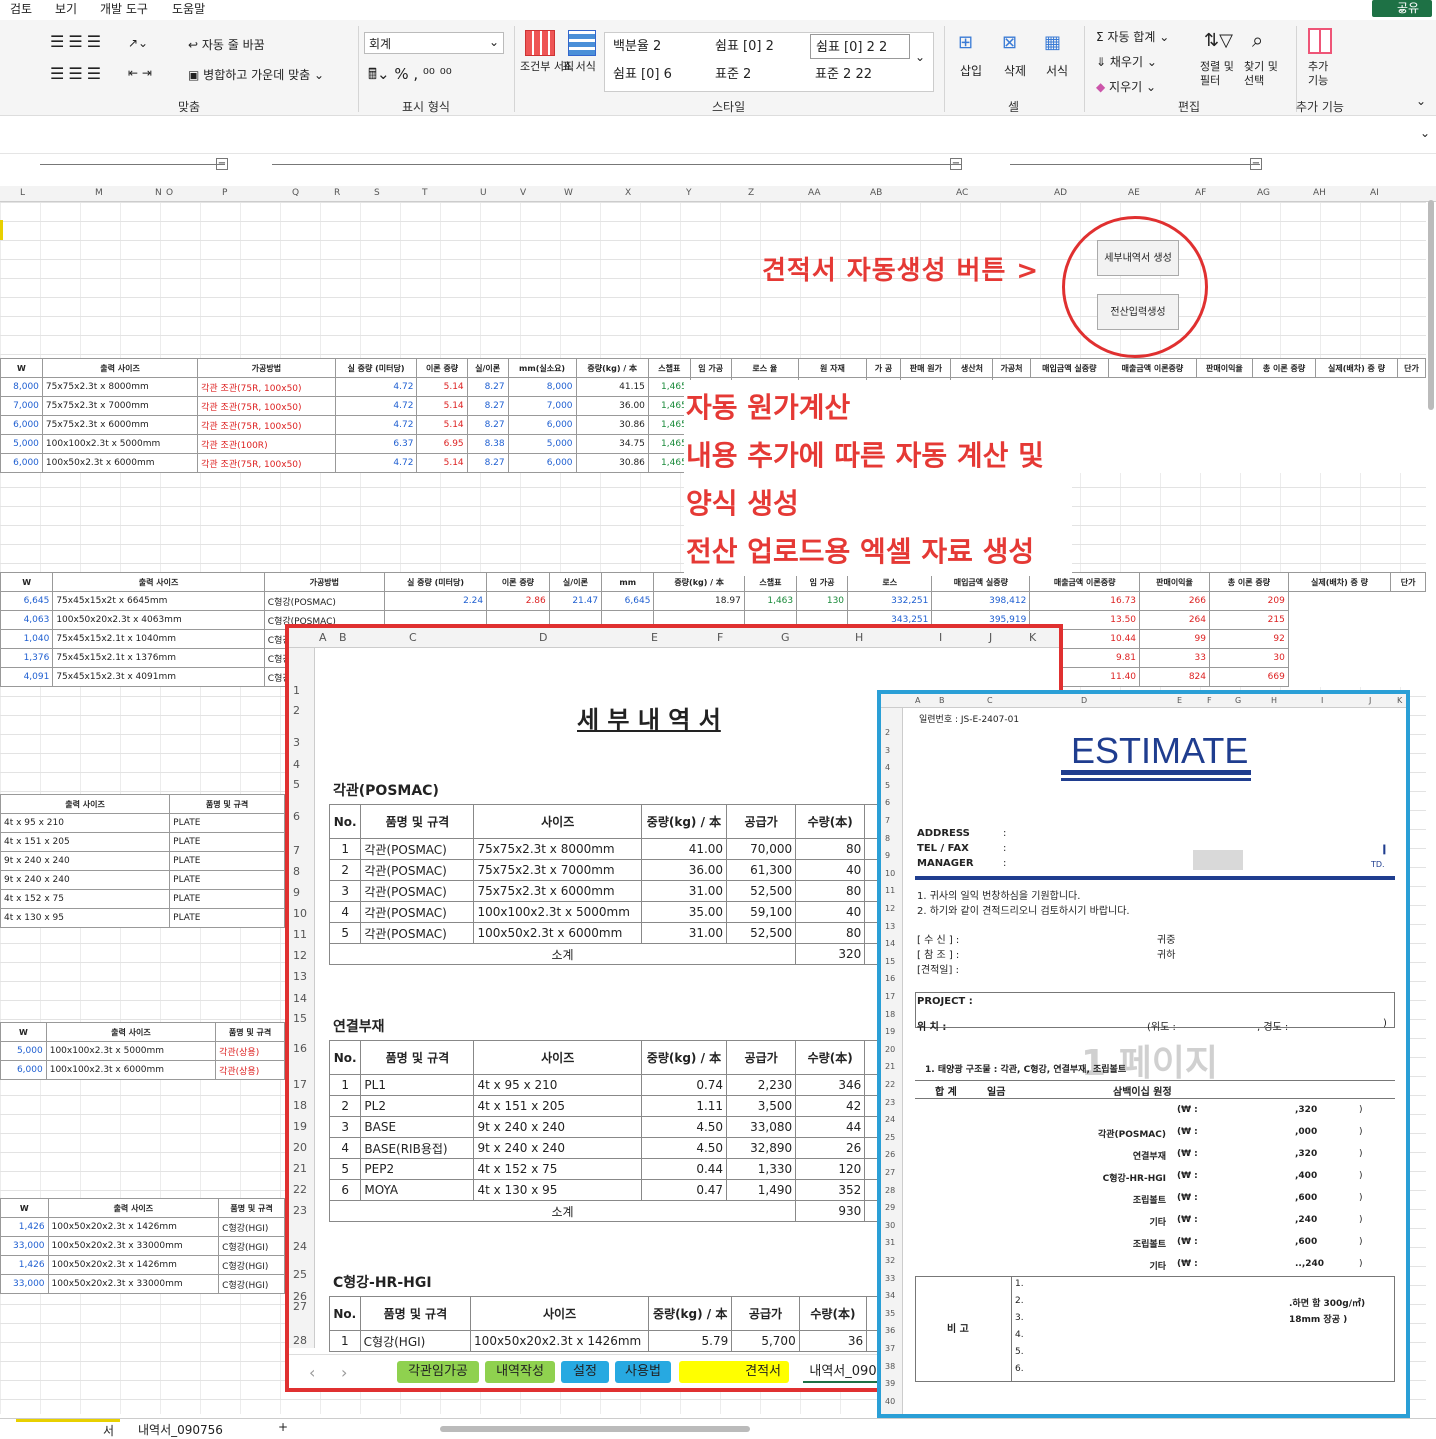 This screenshot has width=1436, height=1439. Describe the element at coordinates (1209, 700) in the screenshot. I see `column-header: F` at that location.